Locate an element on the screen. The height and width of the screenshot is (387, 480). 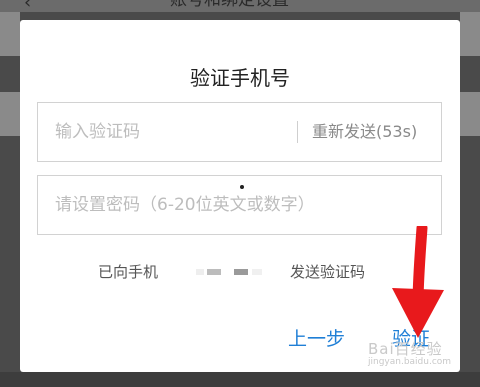
watermark-url: jingyan.baidu.com is located at coordinates (410, 362).